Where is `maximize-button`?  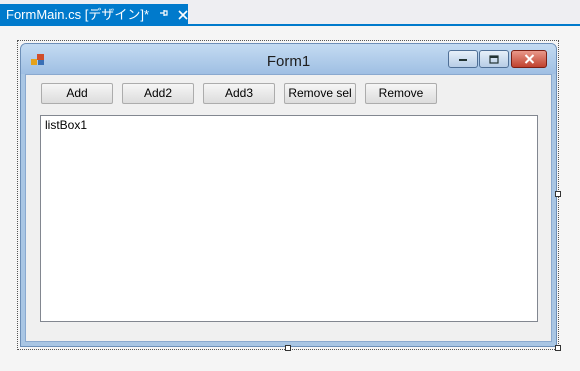 maximize-button is located at coordinates (494, 59).